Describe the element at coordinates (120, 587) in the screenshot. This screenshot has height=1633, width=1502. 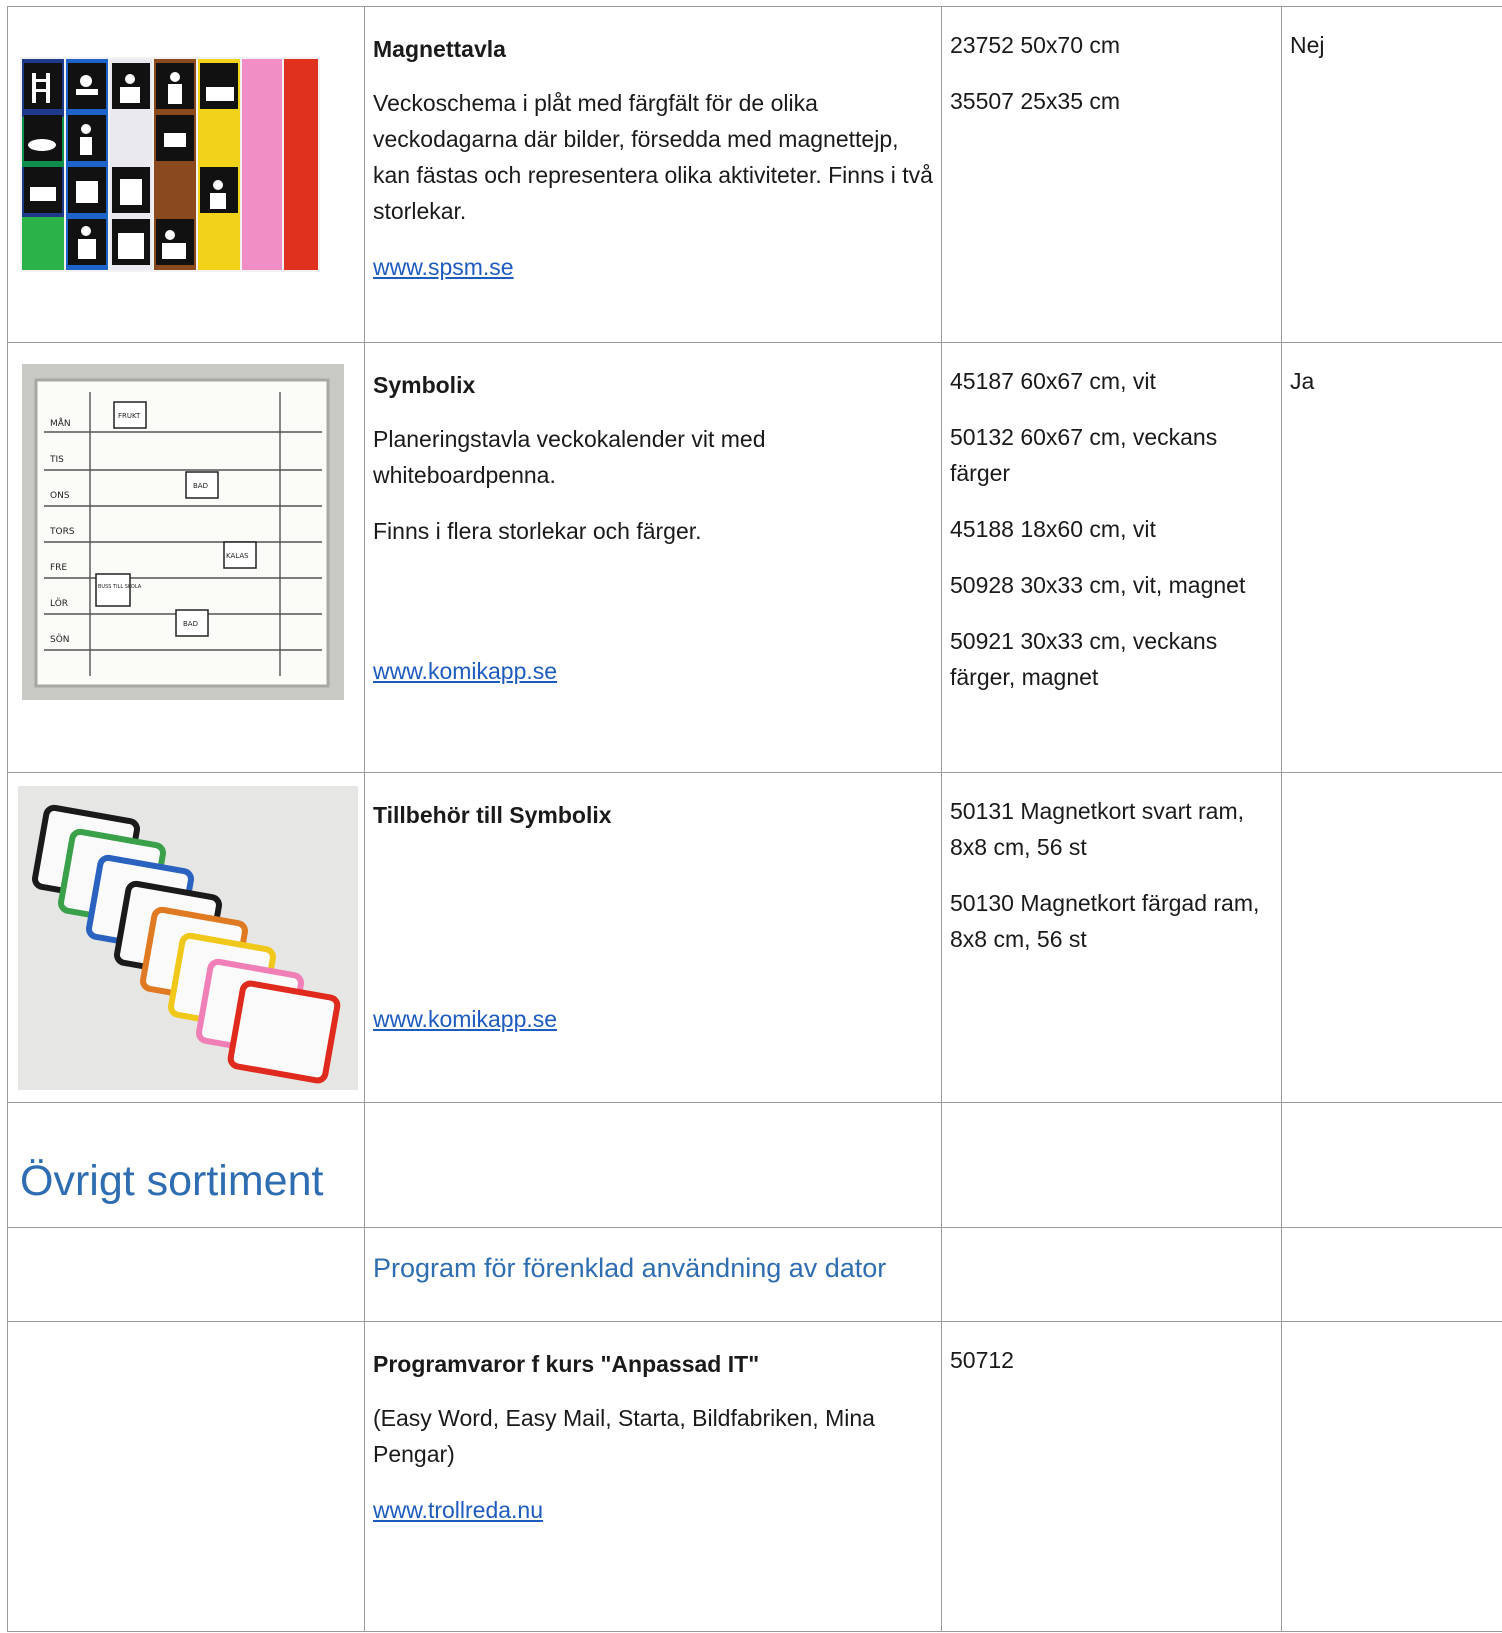
I see `board-card-text: BUSS TILL SKOLA` at that location.